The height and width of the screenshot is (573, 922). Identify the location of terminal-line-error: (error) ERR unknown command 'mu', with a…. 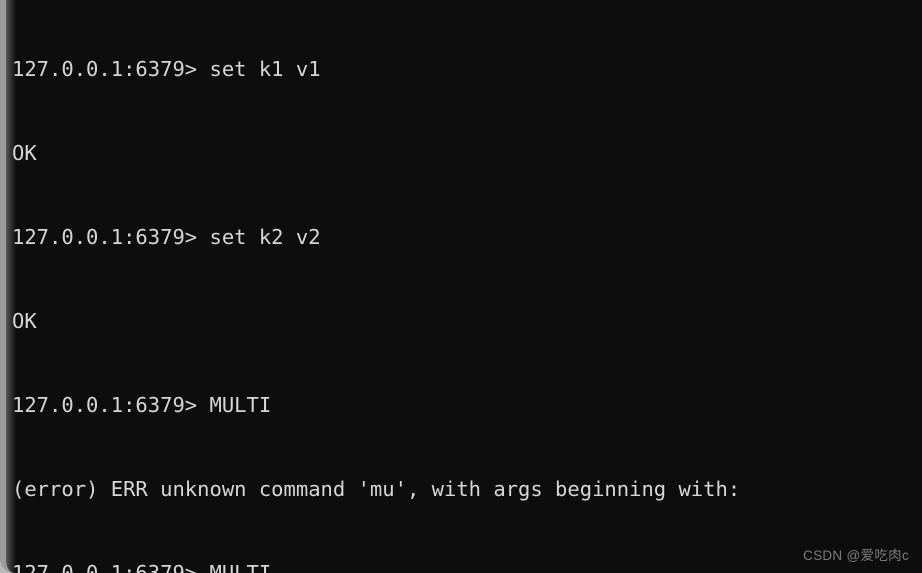
(376, 489).